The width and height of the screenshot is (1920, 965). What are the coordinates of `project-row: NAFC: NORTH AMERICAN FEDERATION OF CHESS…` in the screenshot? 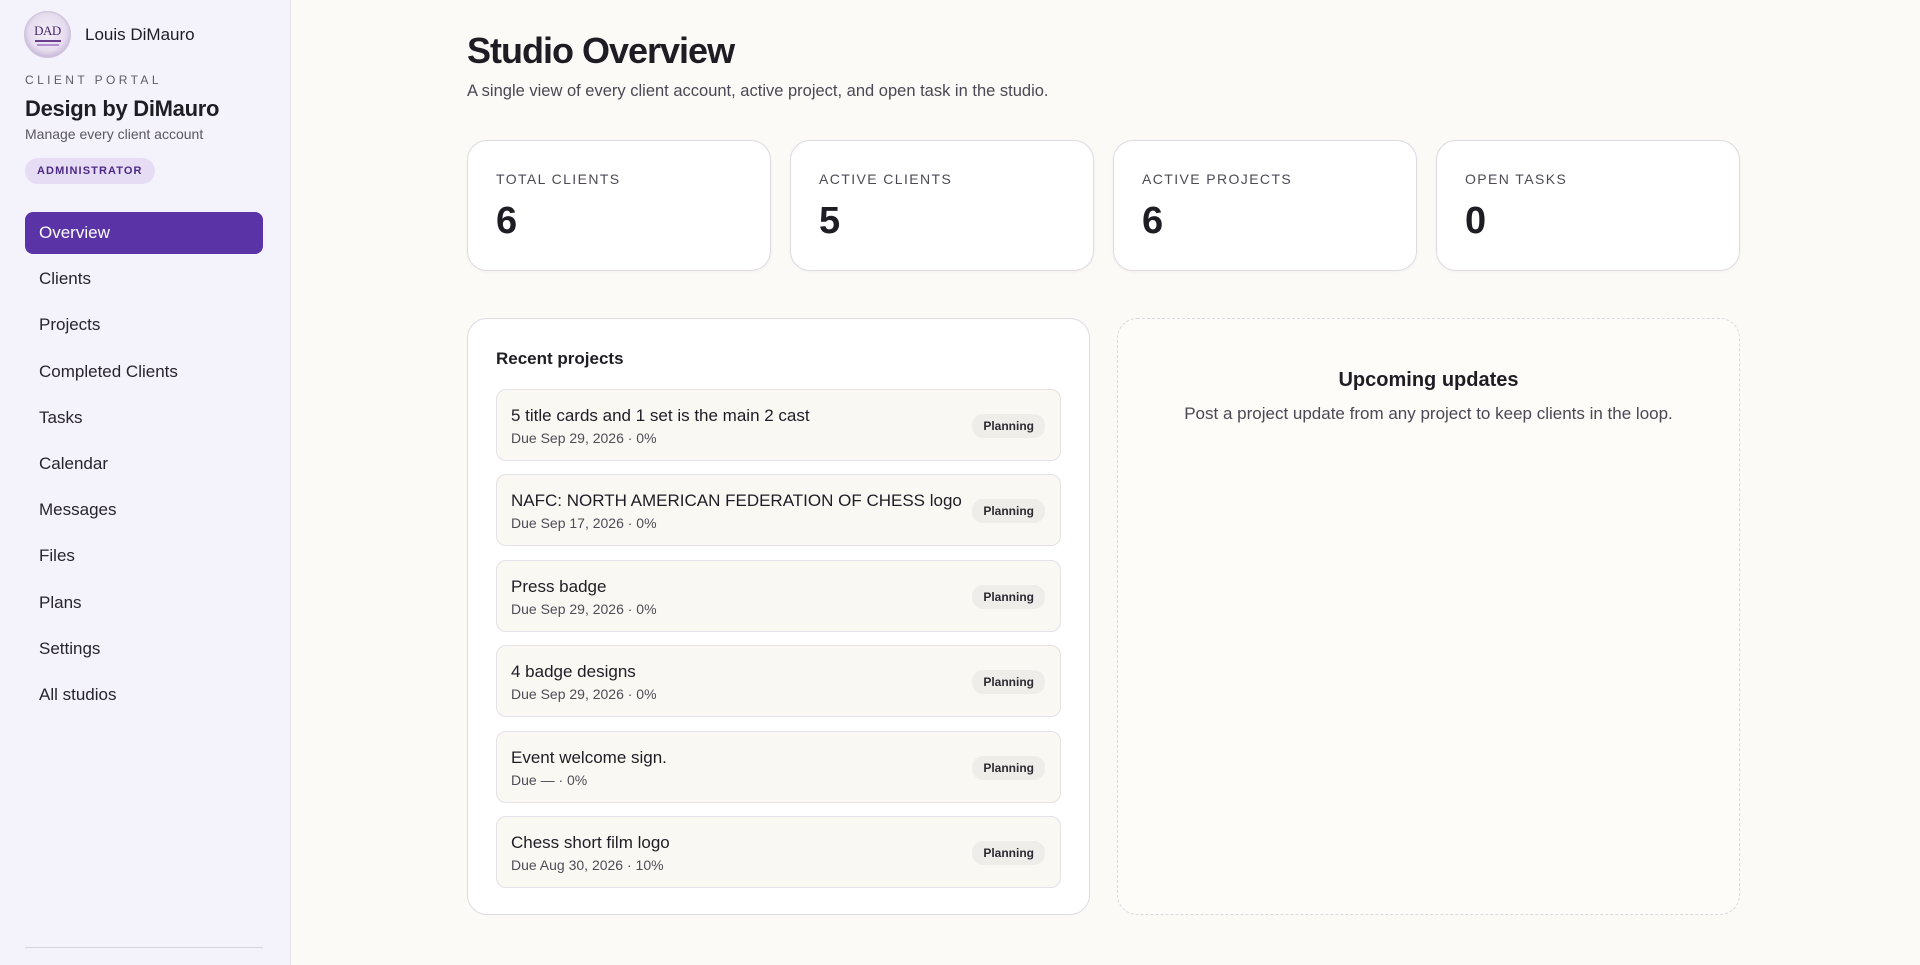 It's located at (778, 510).